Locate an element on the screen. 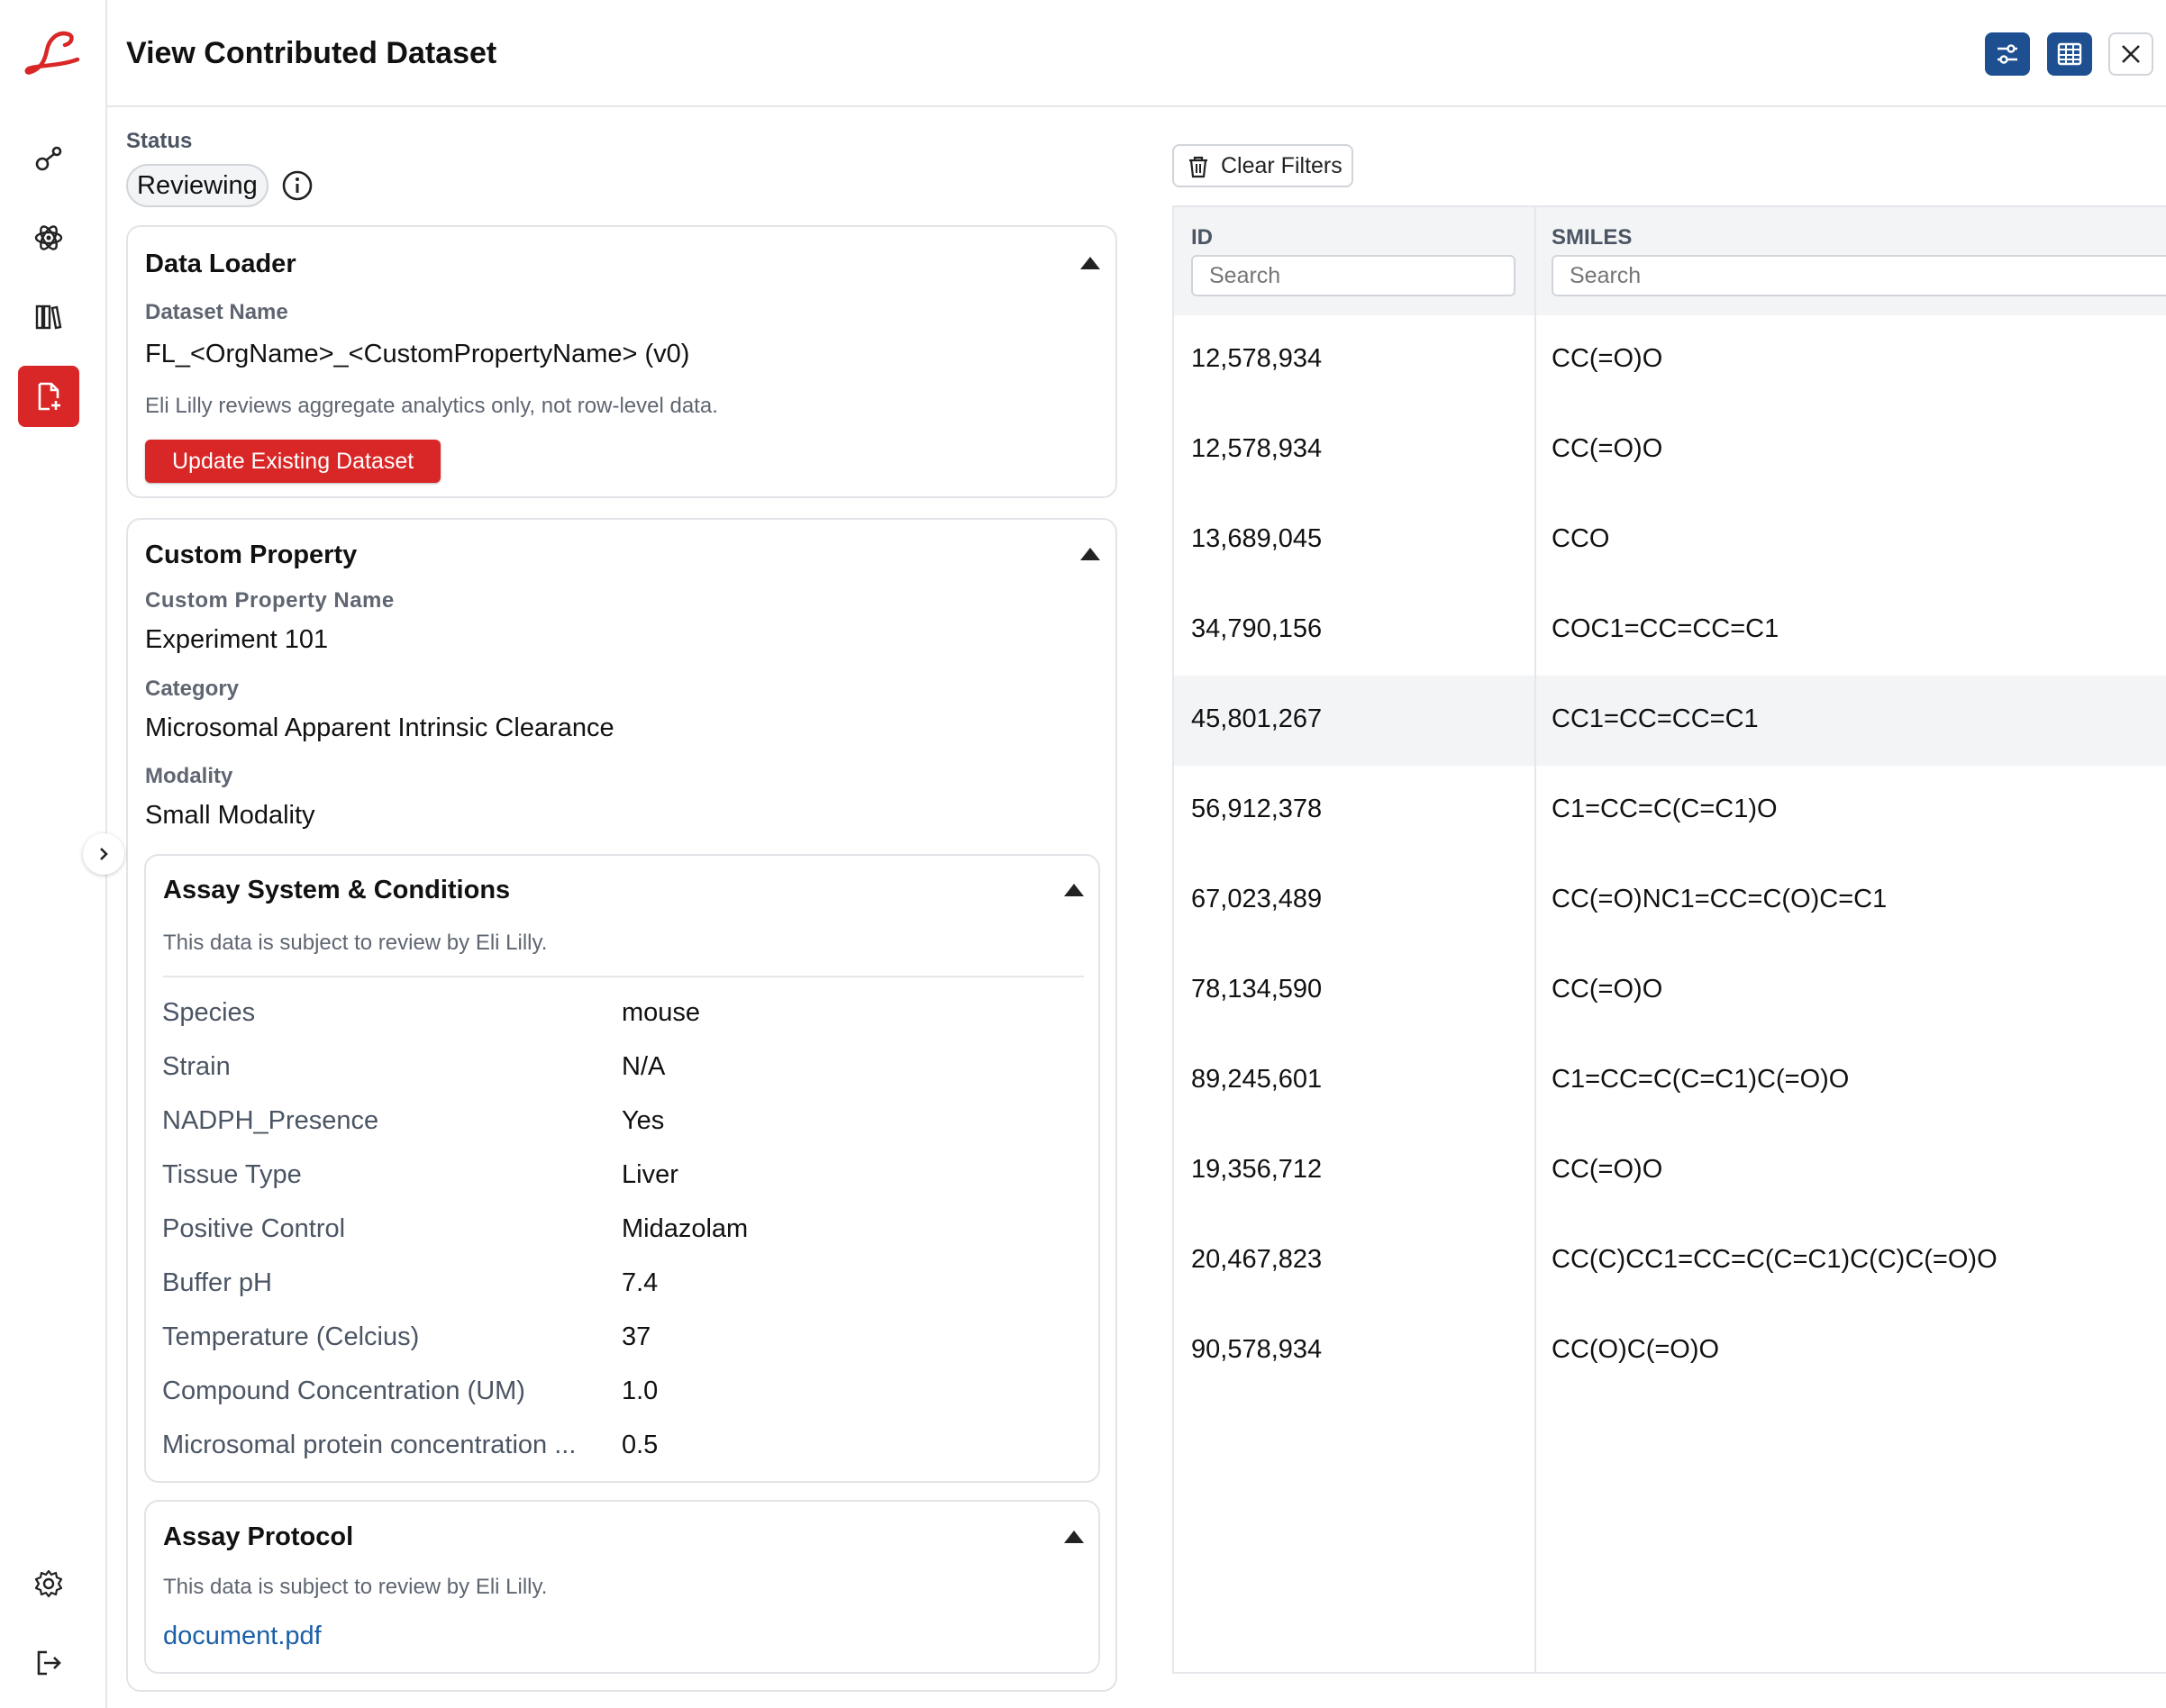  filter-settings-button is located at coordinates (2007, 54).